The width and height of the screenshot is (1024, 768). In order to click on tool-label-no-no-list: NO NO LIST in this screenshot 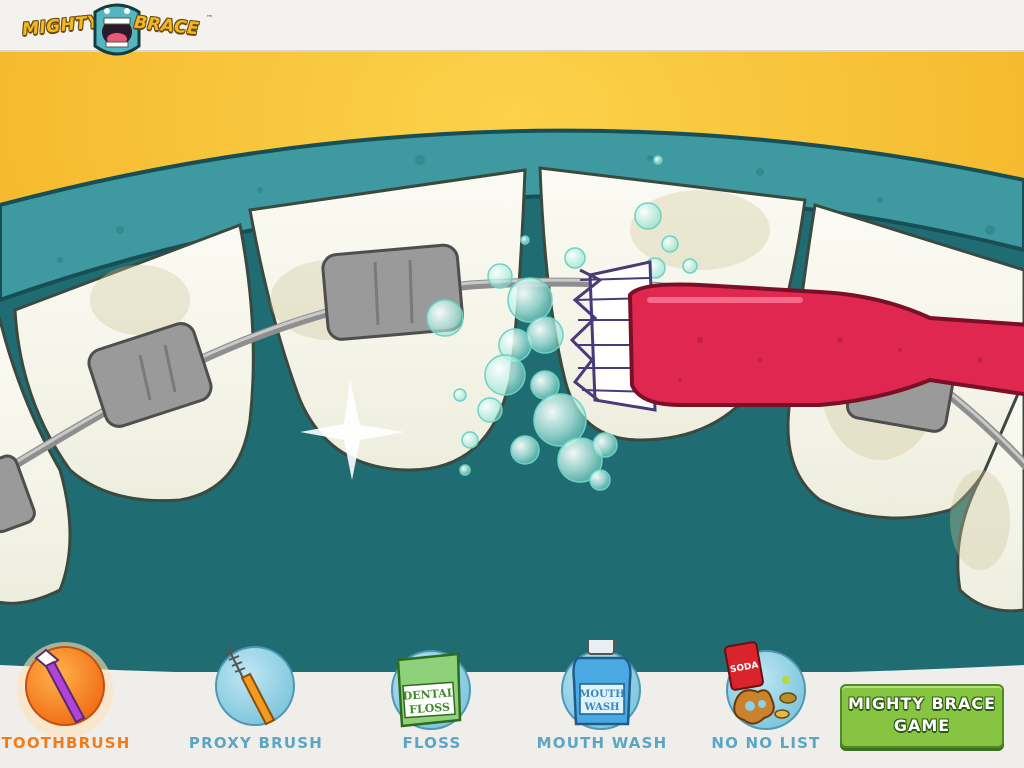, I will do `click(766, 743)`.